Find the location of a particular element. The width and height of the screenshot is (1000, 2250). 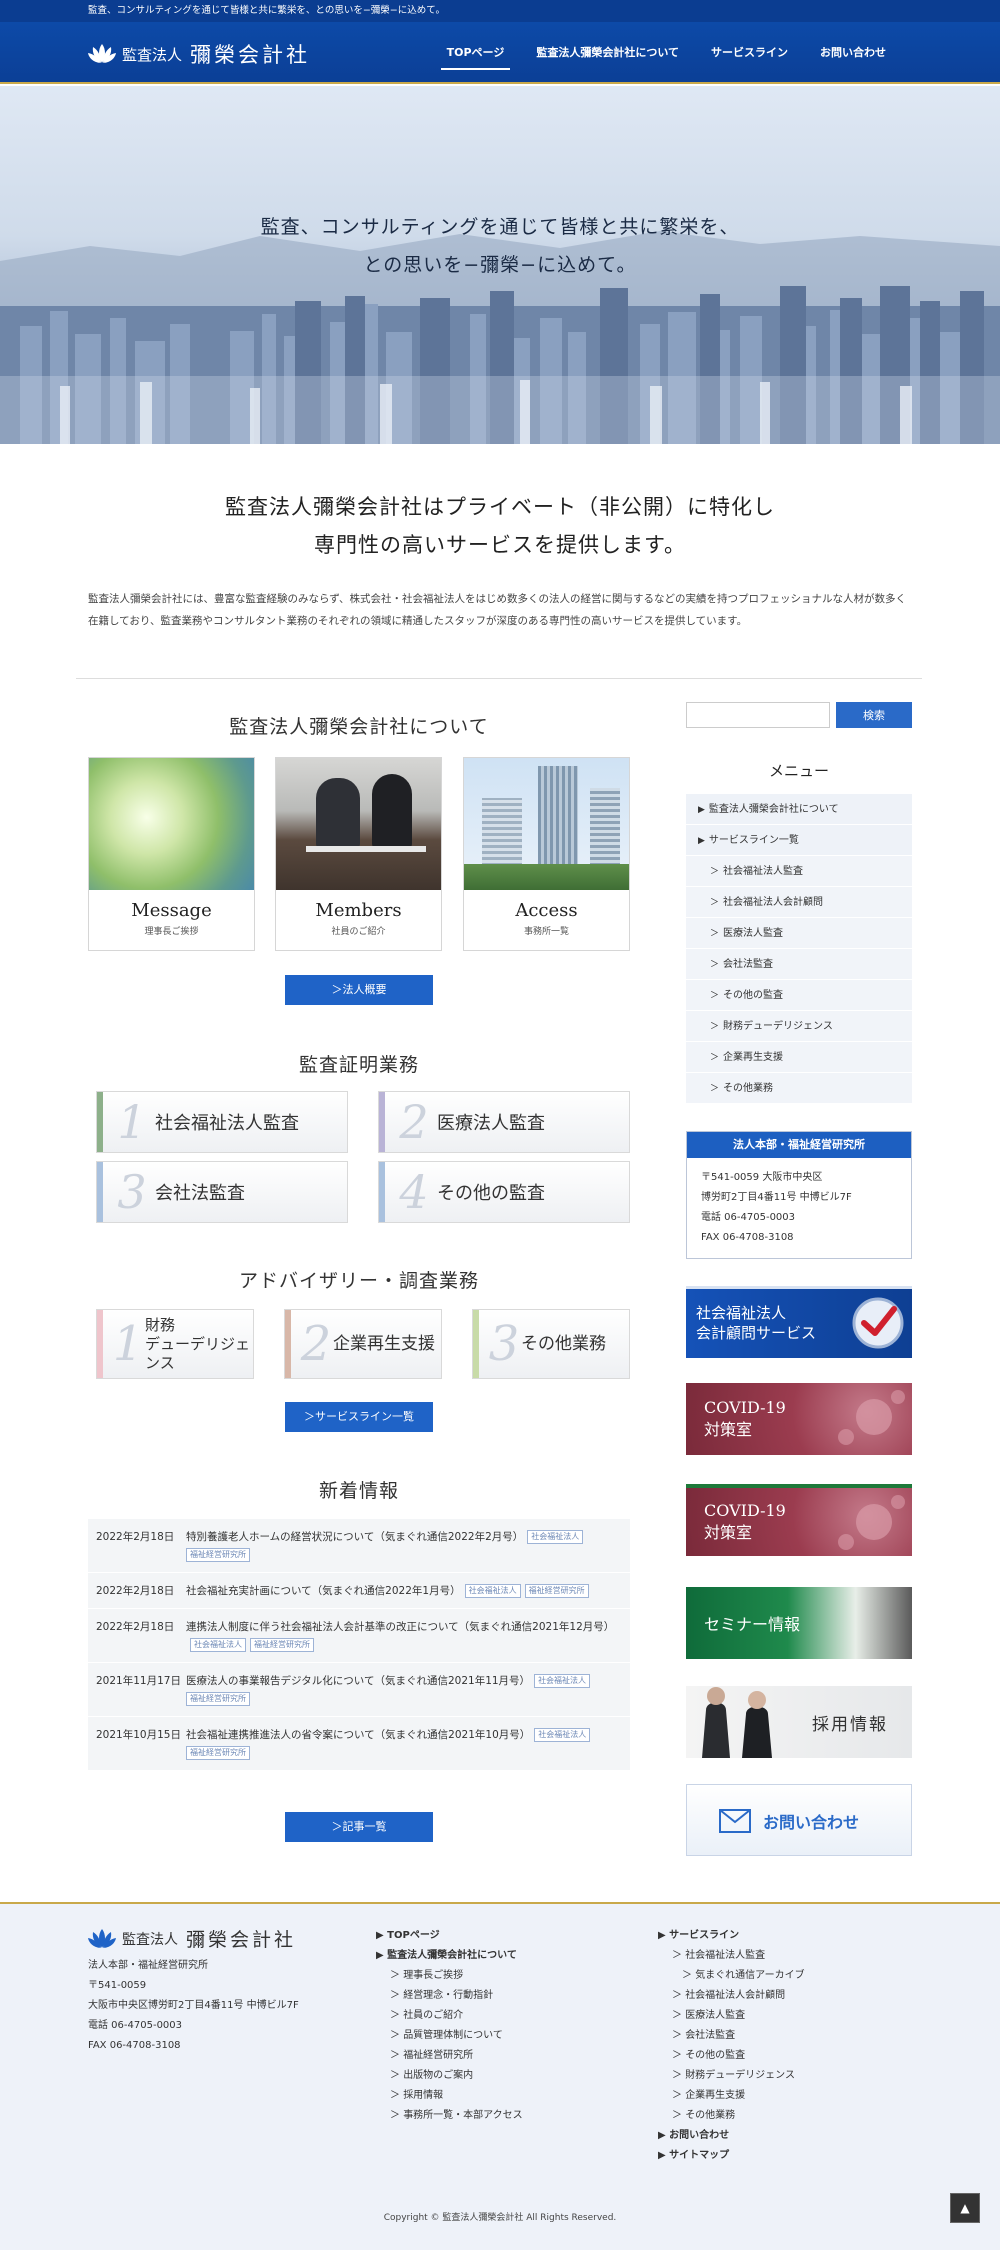

footer-link: ＞ 経営理念・行動指針 is located at coordinates (449, 1996).